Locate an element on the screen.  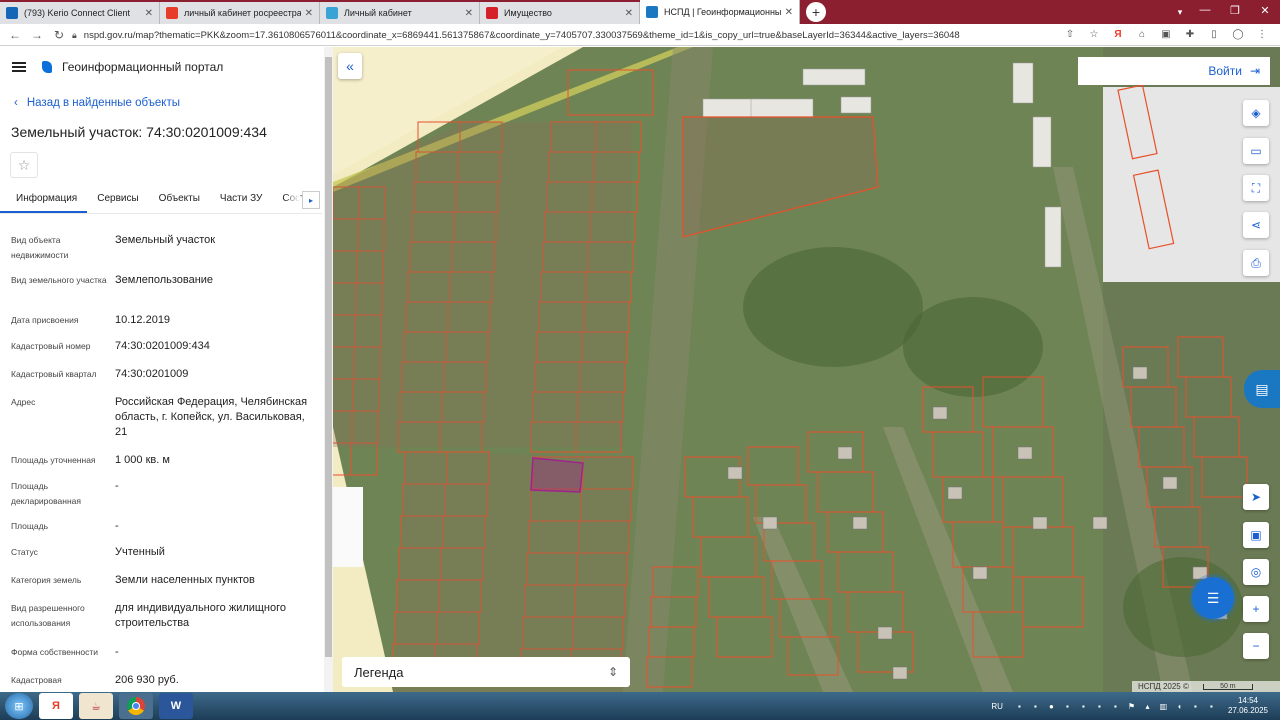
tabs-scroll-right-icon: ▸ is located at coordinates (311, 200).